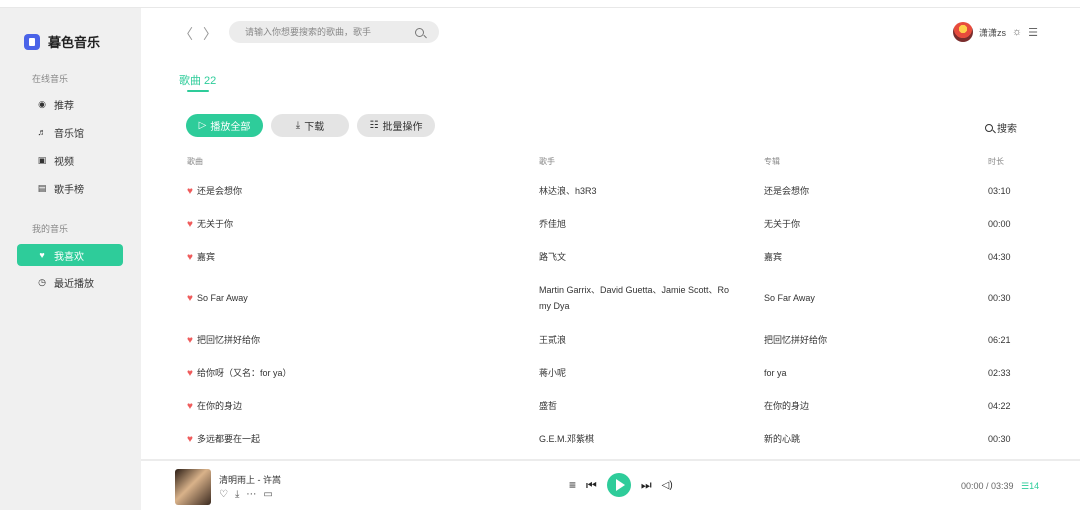 This screenshot has height=510, width=1080. Describe the element at coordinates (222, 298) in the screenshot. I see `song-title: So Far Away` at that location.